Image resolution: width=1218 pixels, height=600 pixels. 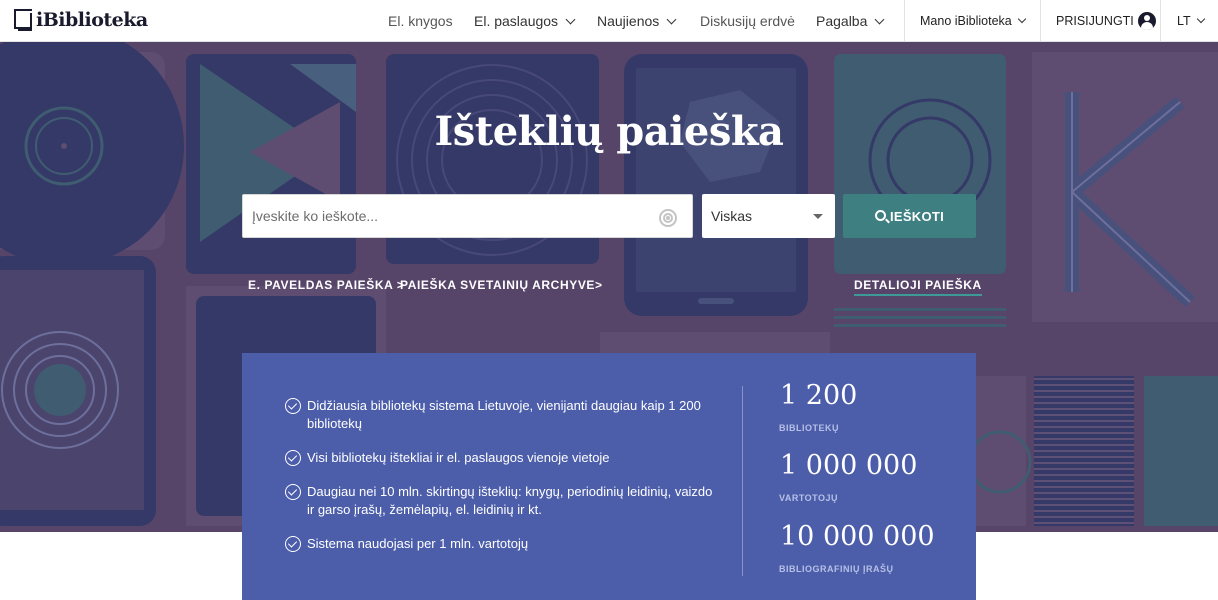 What do you see at coordinates (92, 20) in the screenshot?
I see `logo-text: iBiblioteka` at bounding box center [92, 20].